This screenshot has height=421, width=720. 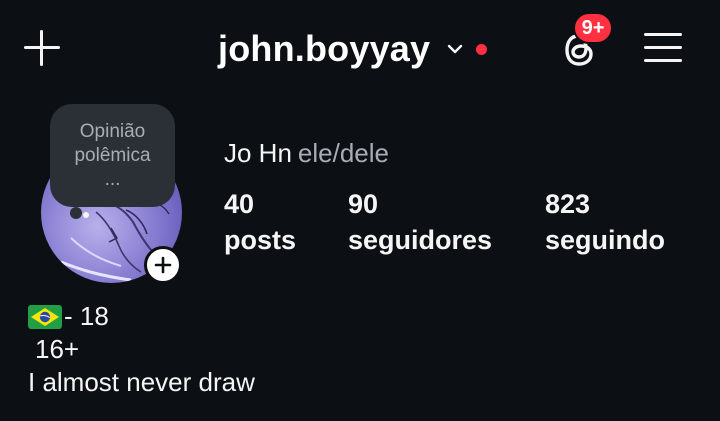 I want to click on add-note-button, so click(x=163, y=265).